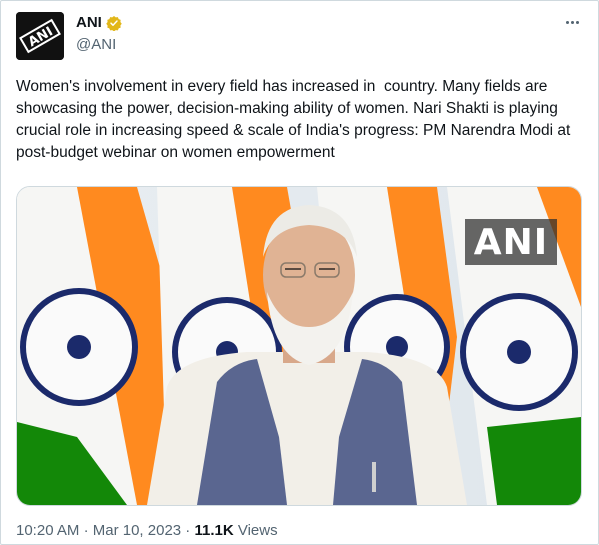 The width and height of the screenshot is (599, 545). I want to click on author-handle: @ANI, so click(96, 44).